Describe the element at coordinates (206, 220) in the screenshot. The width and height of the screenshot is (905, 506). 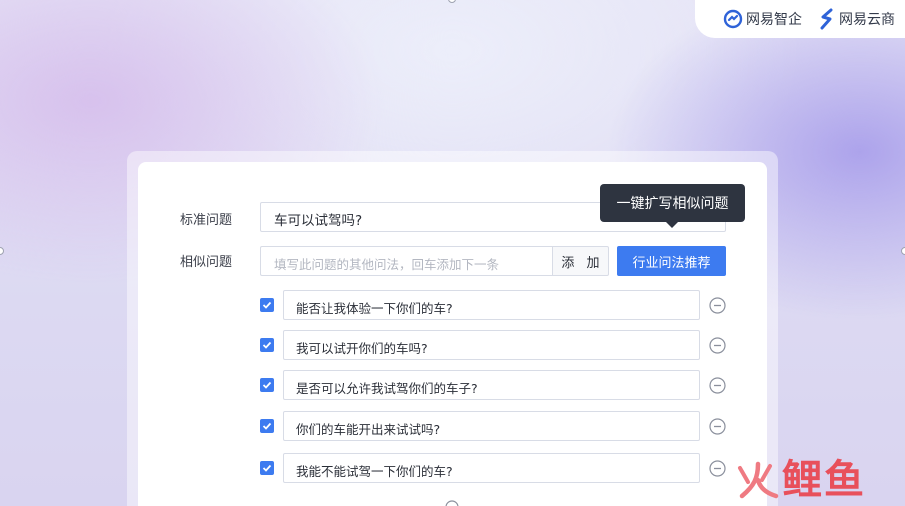
I see `standard-question-label: 标准问题` at that location.